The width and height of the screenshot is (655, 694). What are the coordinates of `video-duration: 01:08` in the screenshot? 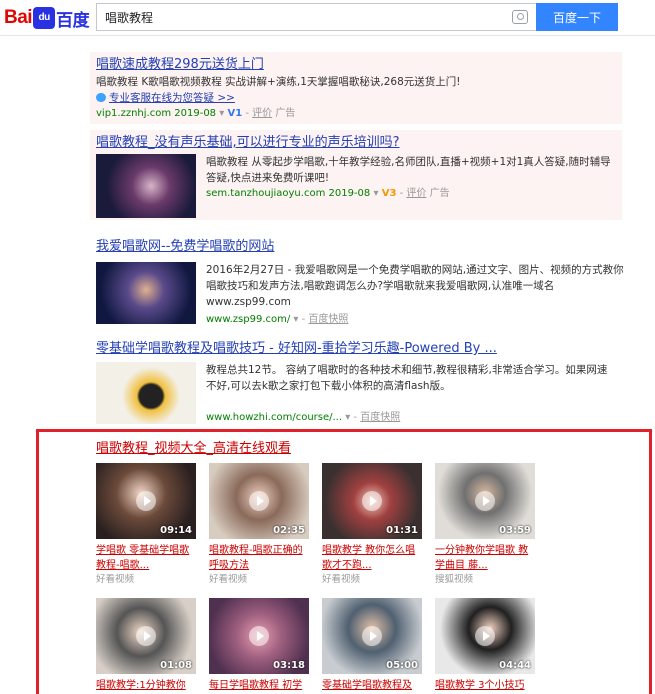 It's located at (176, 665).